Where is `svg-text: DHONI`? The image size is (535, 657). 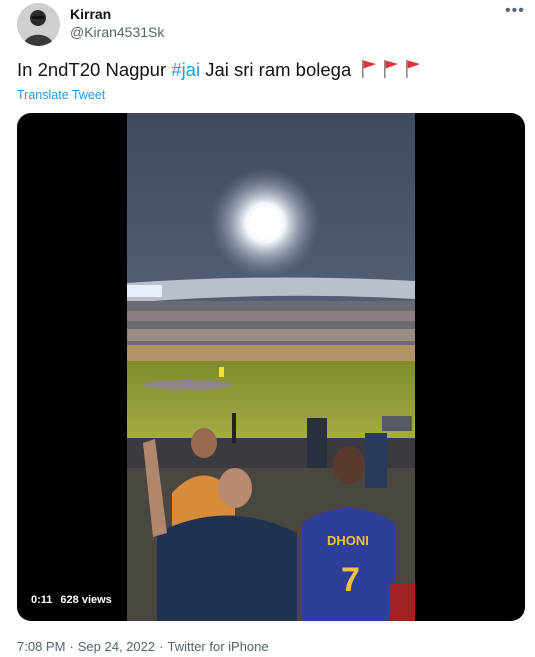
svg-text: DHONI is located at coordinates (348, 540).